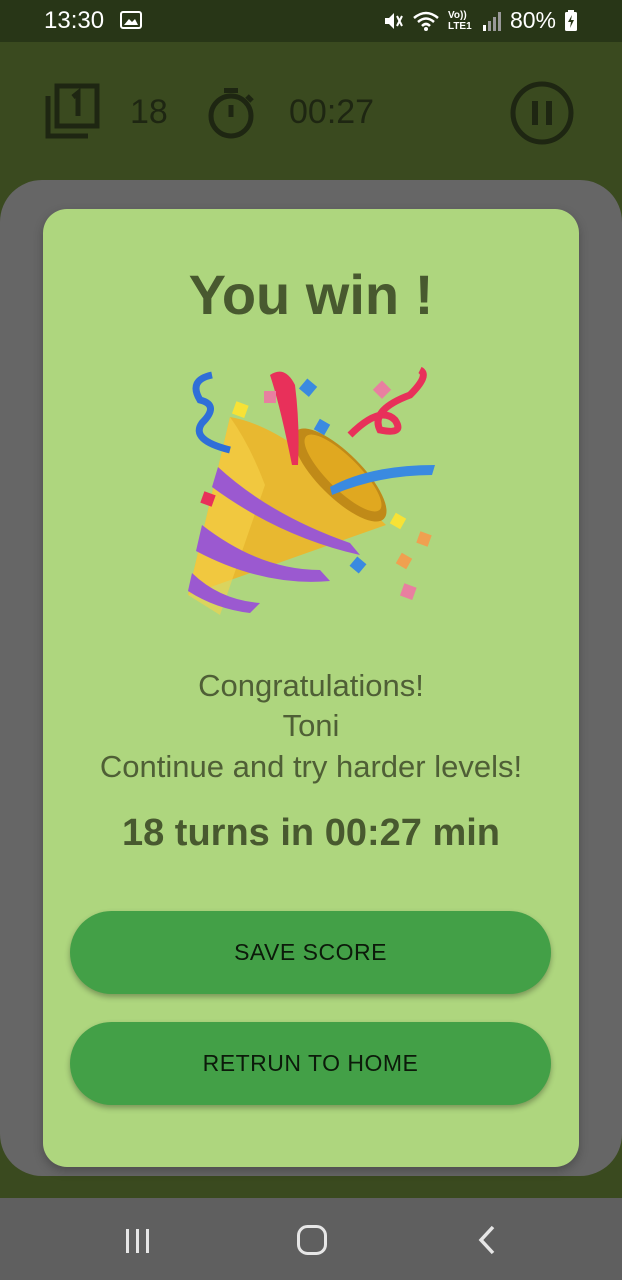 This screenshot has height=1280, width=622. What do you see at coordinates (480, 20) in the screenshot?
I see `status-right: Vo)) LTE1 80%` at bounding box center [480, 20].